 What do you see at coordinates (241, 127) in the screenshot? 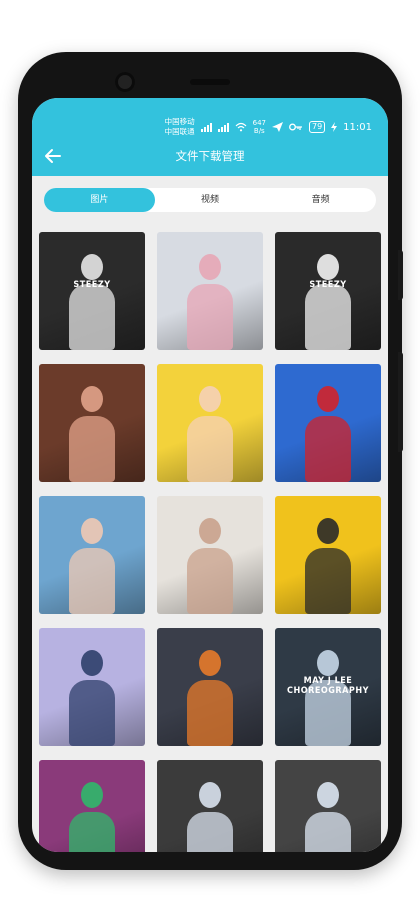
I see `wifi-icon` at bounding box center [241, 127].